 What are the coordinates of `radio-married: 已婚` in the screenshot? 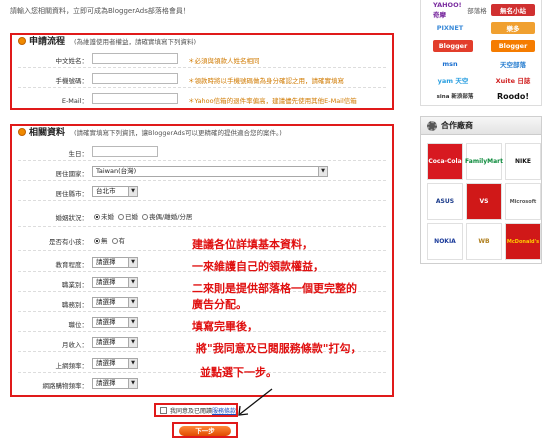 It's located at (128, 216).